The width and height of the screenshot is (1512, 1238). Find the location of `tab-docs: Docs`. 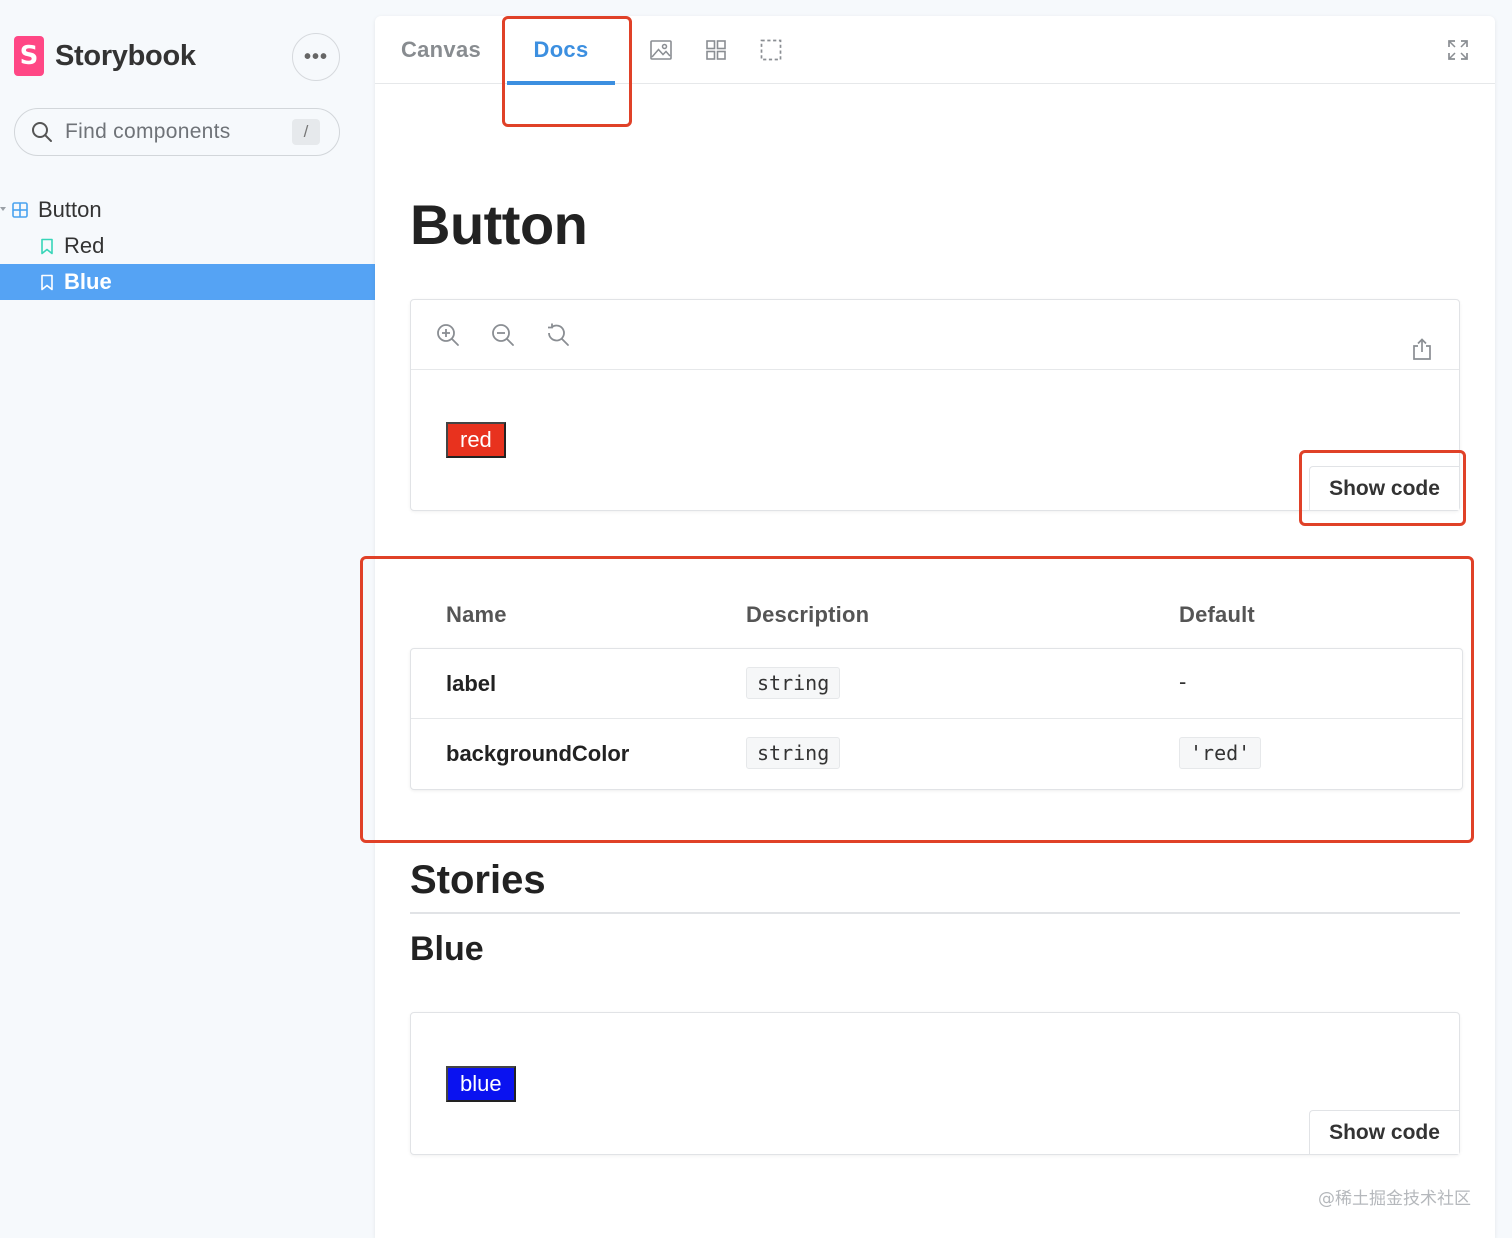

tab-docs: Docs is located at coordinates (561, 50).